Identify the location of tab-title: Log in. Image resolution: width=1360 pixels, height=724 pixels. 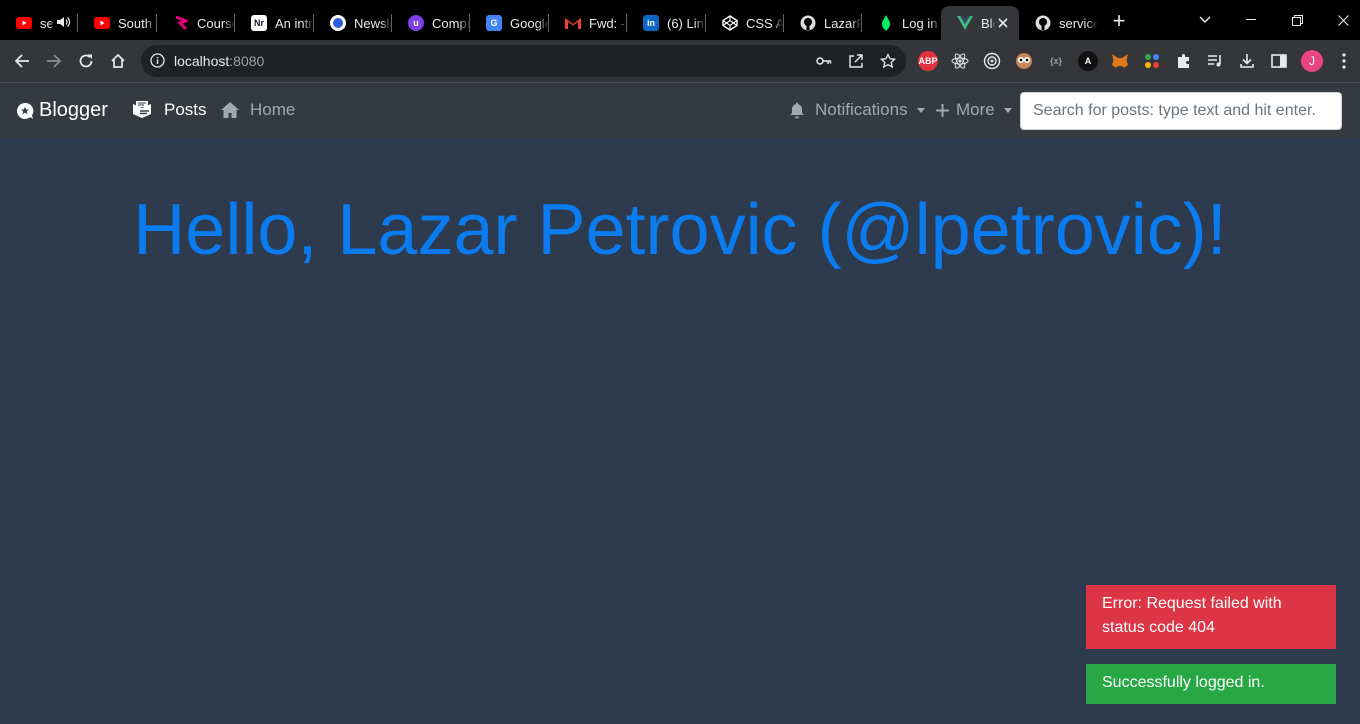
(920, 23).